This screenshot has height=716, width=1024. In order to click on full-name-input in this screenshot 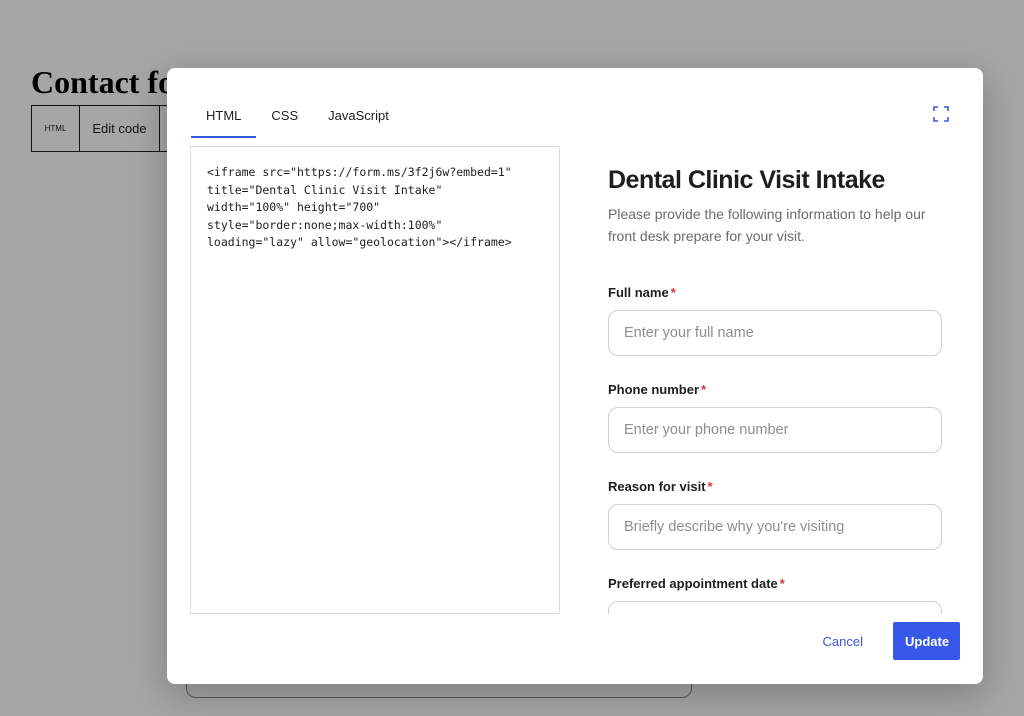, I will do `click(775, 333)`.